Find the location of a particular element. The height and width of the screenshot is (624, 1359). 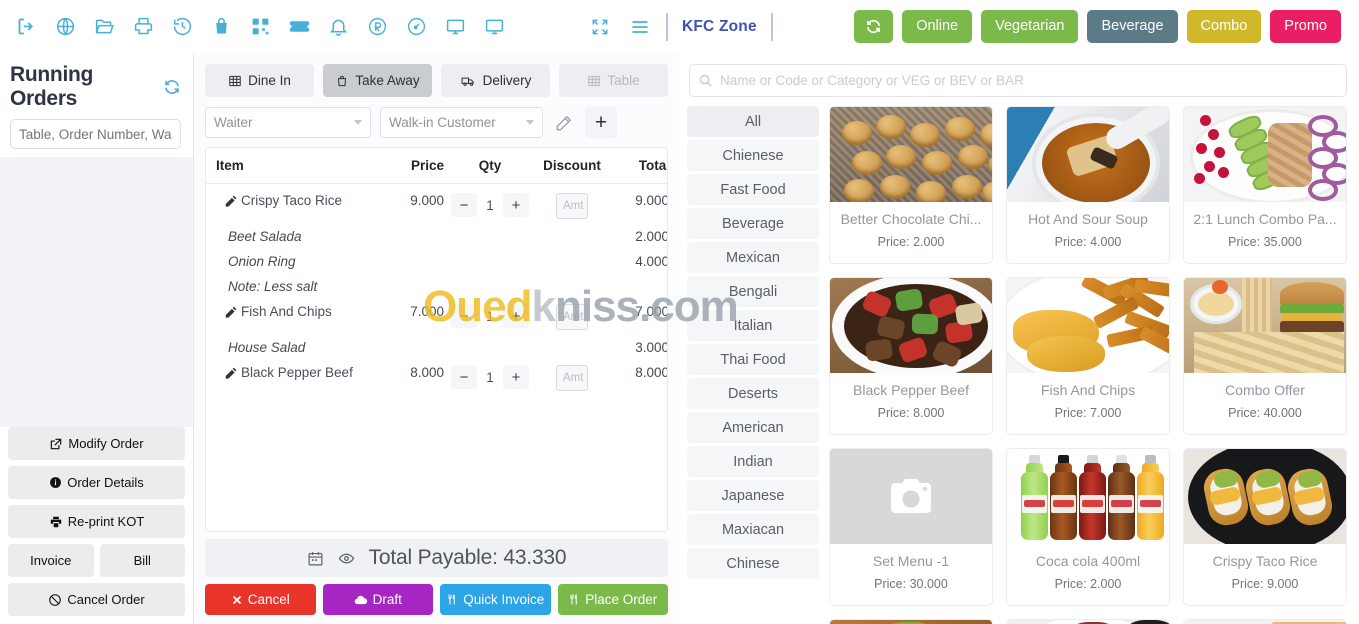

logout-icon is located at coordinates (26, 27).